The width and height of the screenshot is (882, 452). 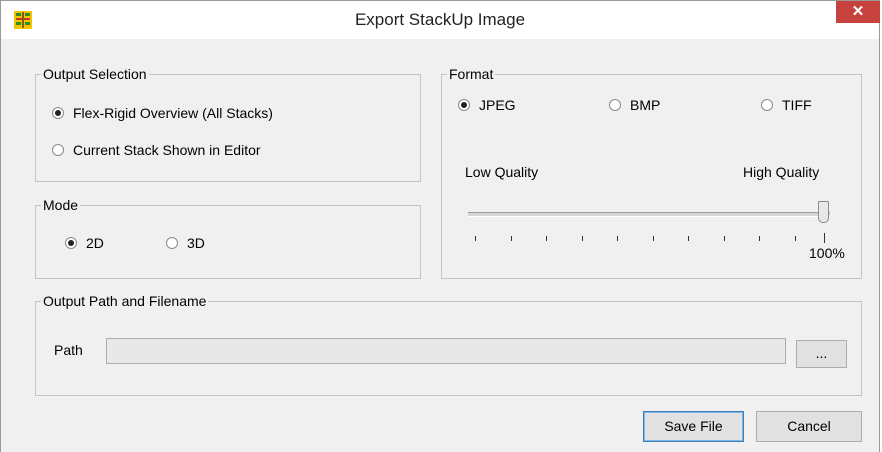 I want to click on quality-value: 100%, so click(x=827, y=253).